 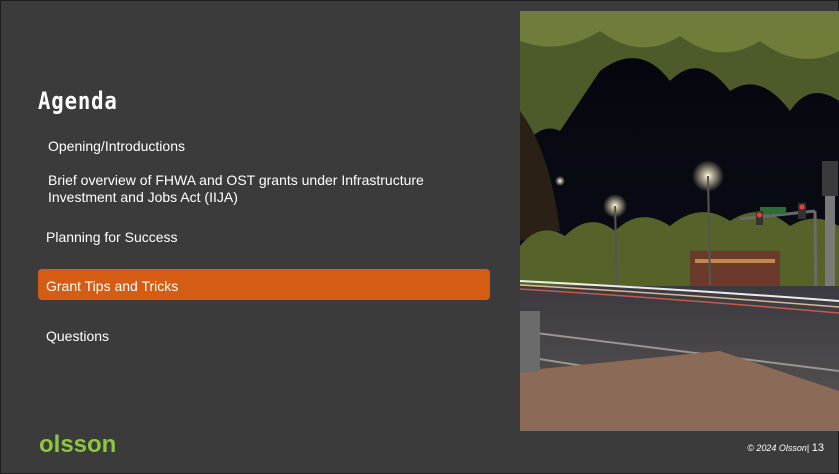 What do you see at coordinates (143, 197) in the screenshot?
I see `agenda-item-overview-line2: Investment and Jobs Act (IIJA)` at bounding box center [143, 197].